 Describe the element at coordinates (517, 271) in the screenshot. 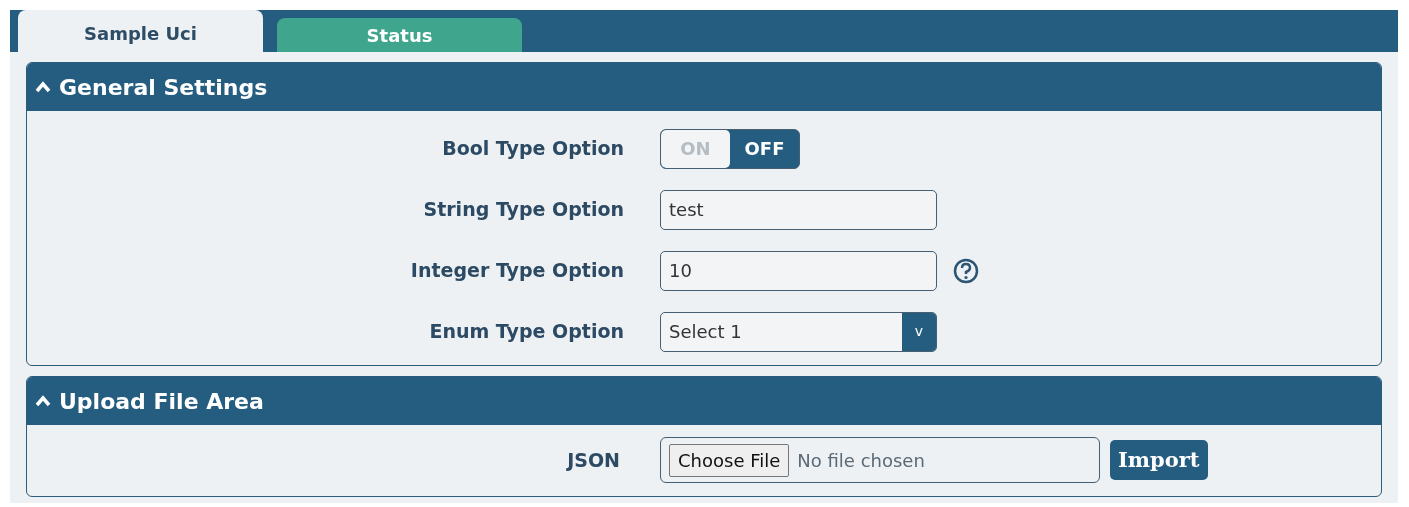

I see `field-label: Integer Type Option` at that location.